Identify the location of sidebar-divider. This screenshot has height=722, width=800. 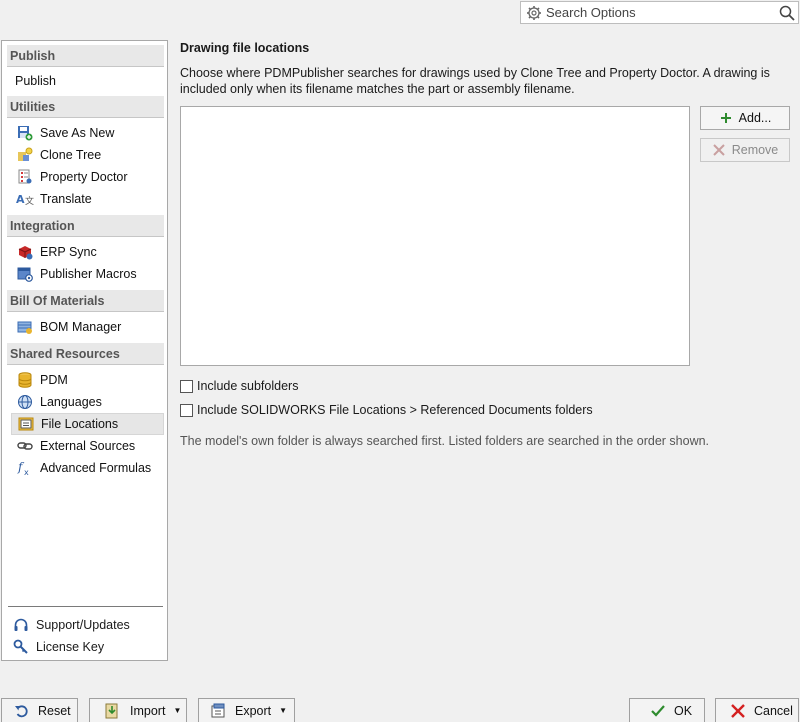
(85, 606).